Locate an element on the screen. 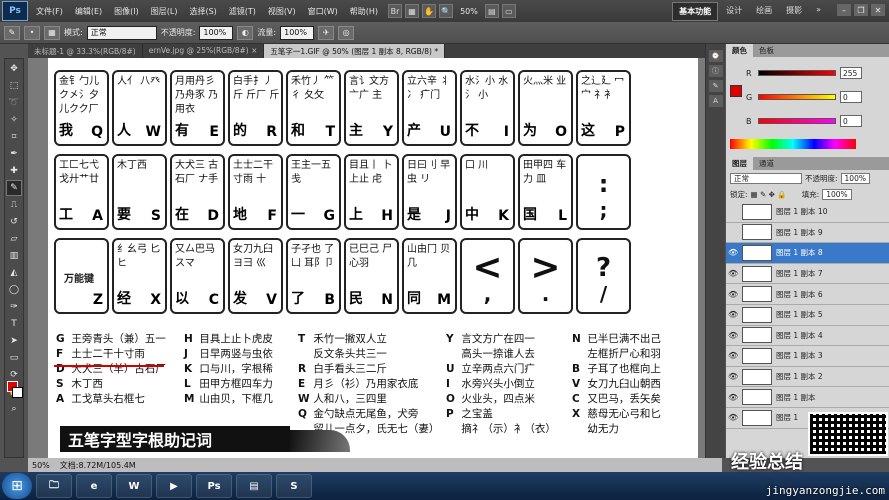 This screenshot has width=889, height=500. zoom-icon: 🔍 is located at coordinates (446, 11).